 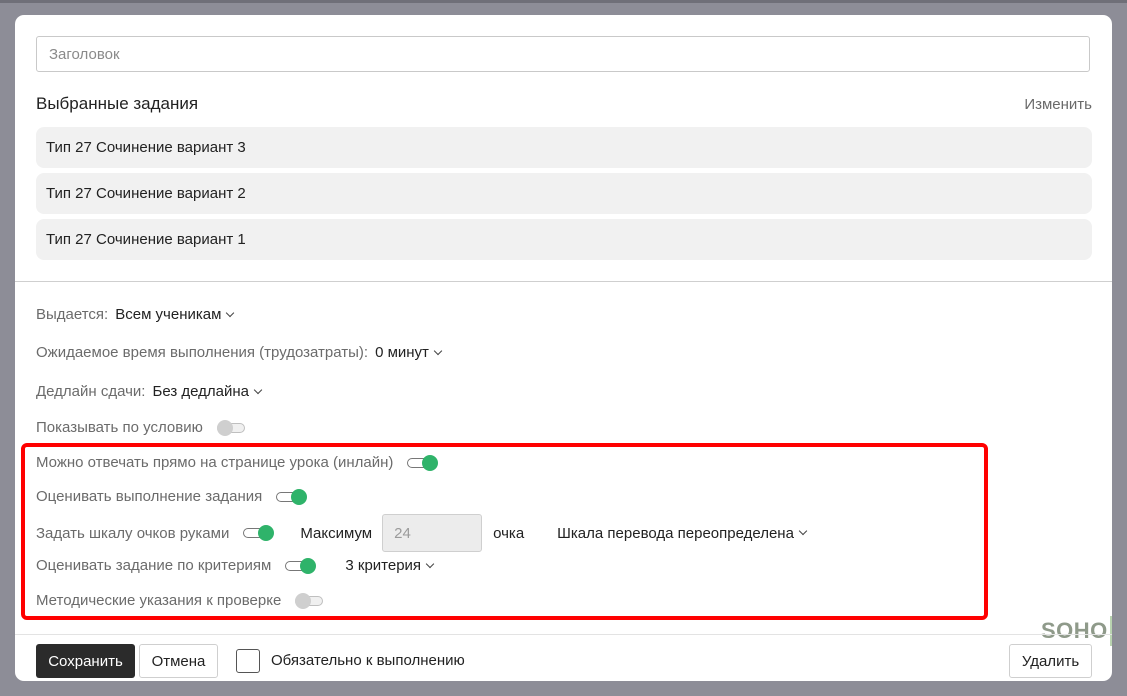 I want to click on list-item: Тип 27 Сочинение вариант 2, so click(x=564, y=193).